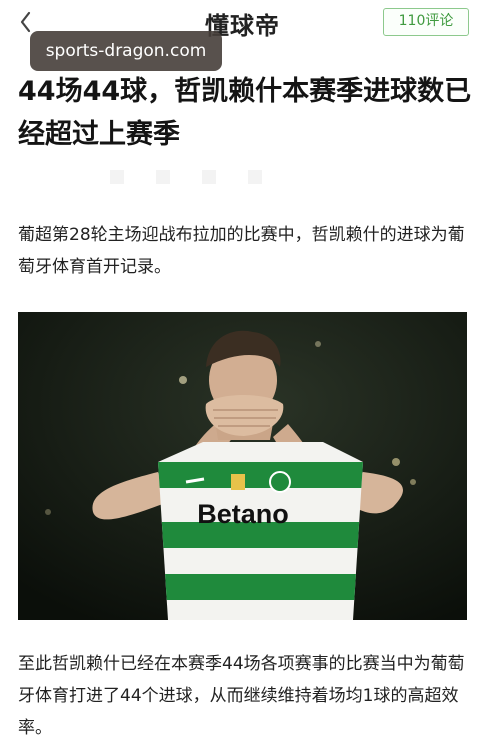 Image resolution: width=485 pixels, height=745 pixels. Describe the element at coordinates (241, 251) in the screenshot. I see `article-paragraph: 葡超第28轮主场迎战布拉加的比赛中，哲凯赖什的进球为葡萄牙体育首开记录。` at that location.